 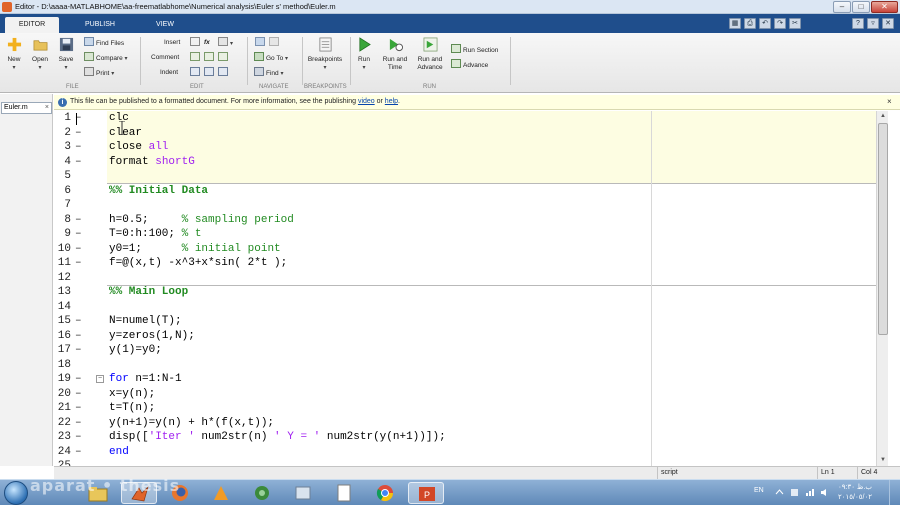 What do you see at coordinates (210, 73) in the screenshot?
I see `increase-indent-icon` at bounding box center [210, 73].